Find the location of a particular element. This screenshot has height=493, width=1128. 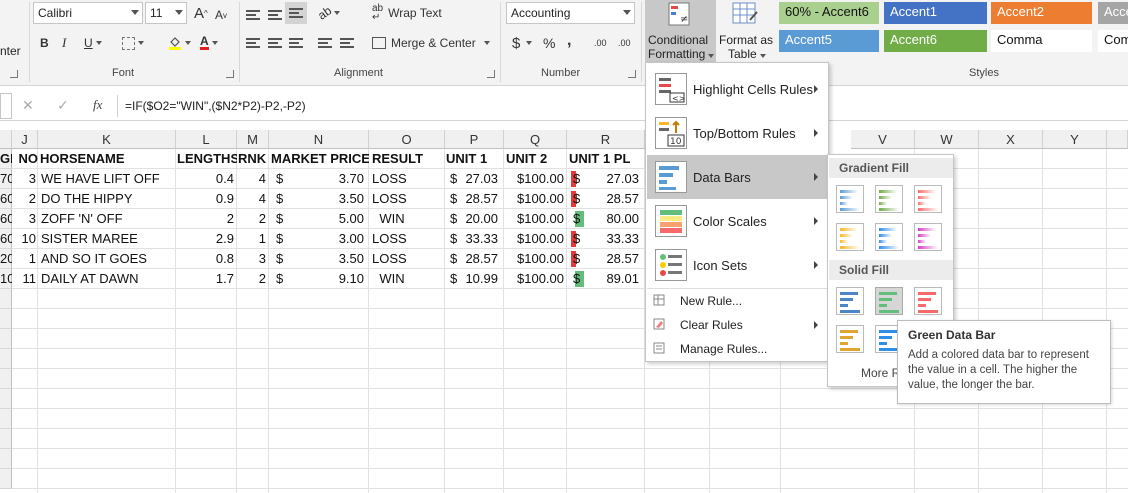

wrap-text-button: ab ↵ Wrap Text is located at coordinates (407, 13).